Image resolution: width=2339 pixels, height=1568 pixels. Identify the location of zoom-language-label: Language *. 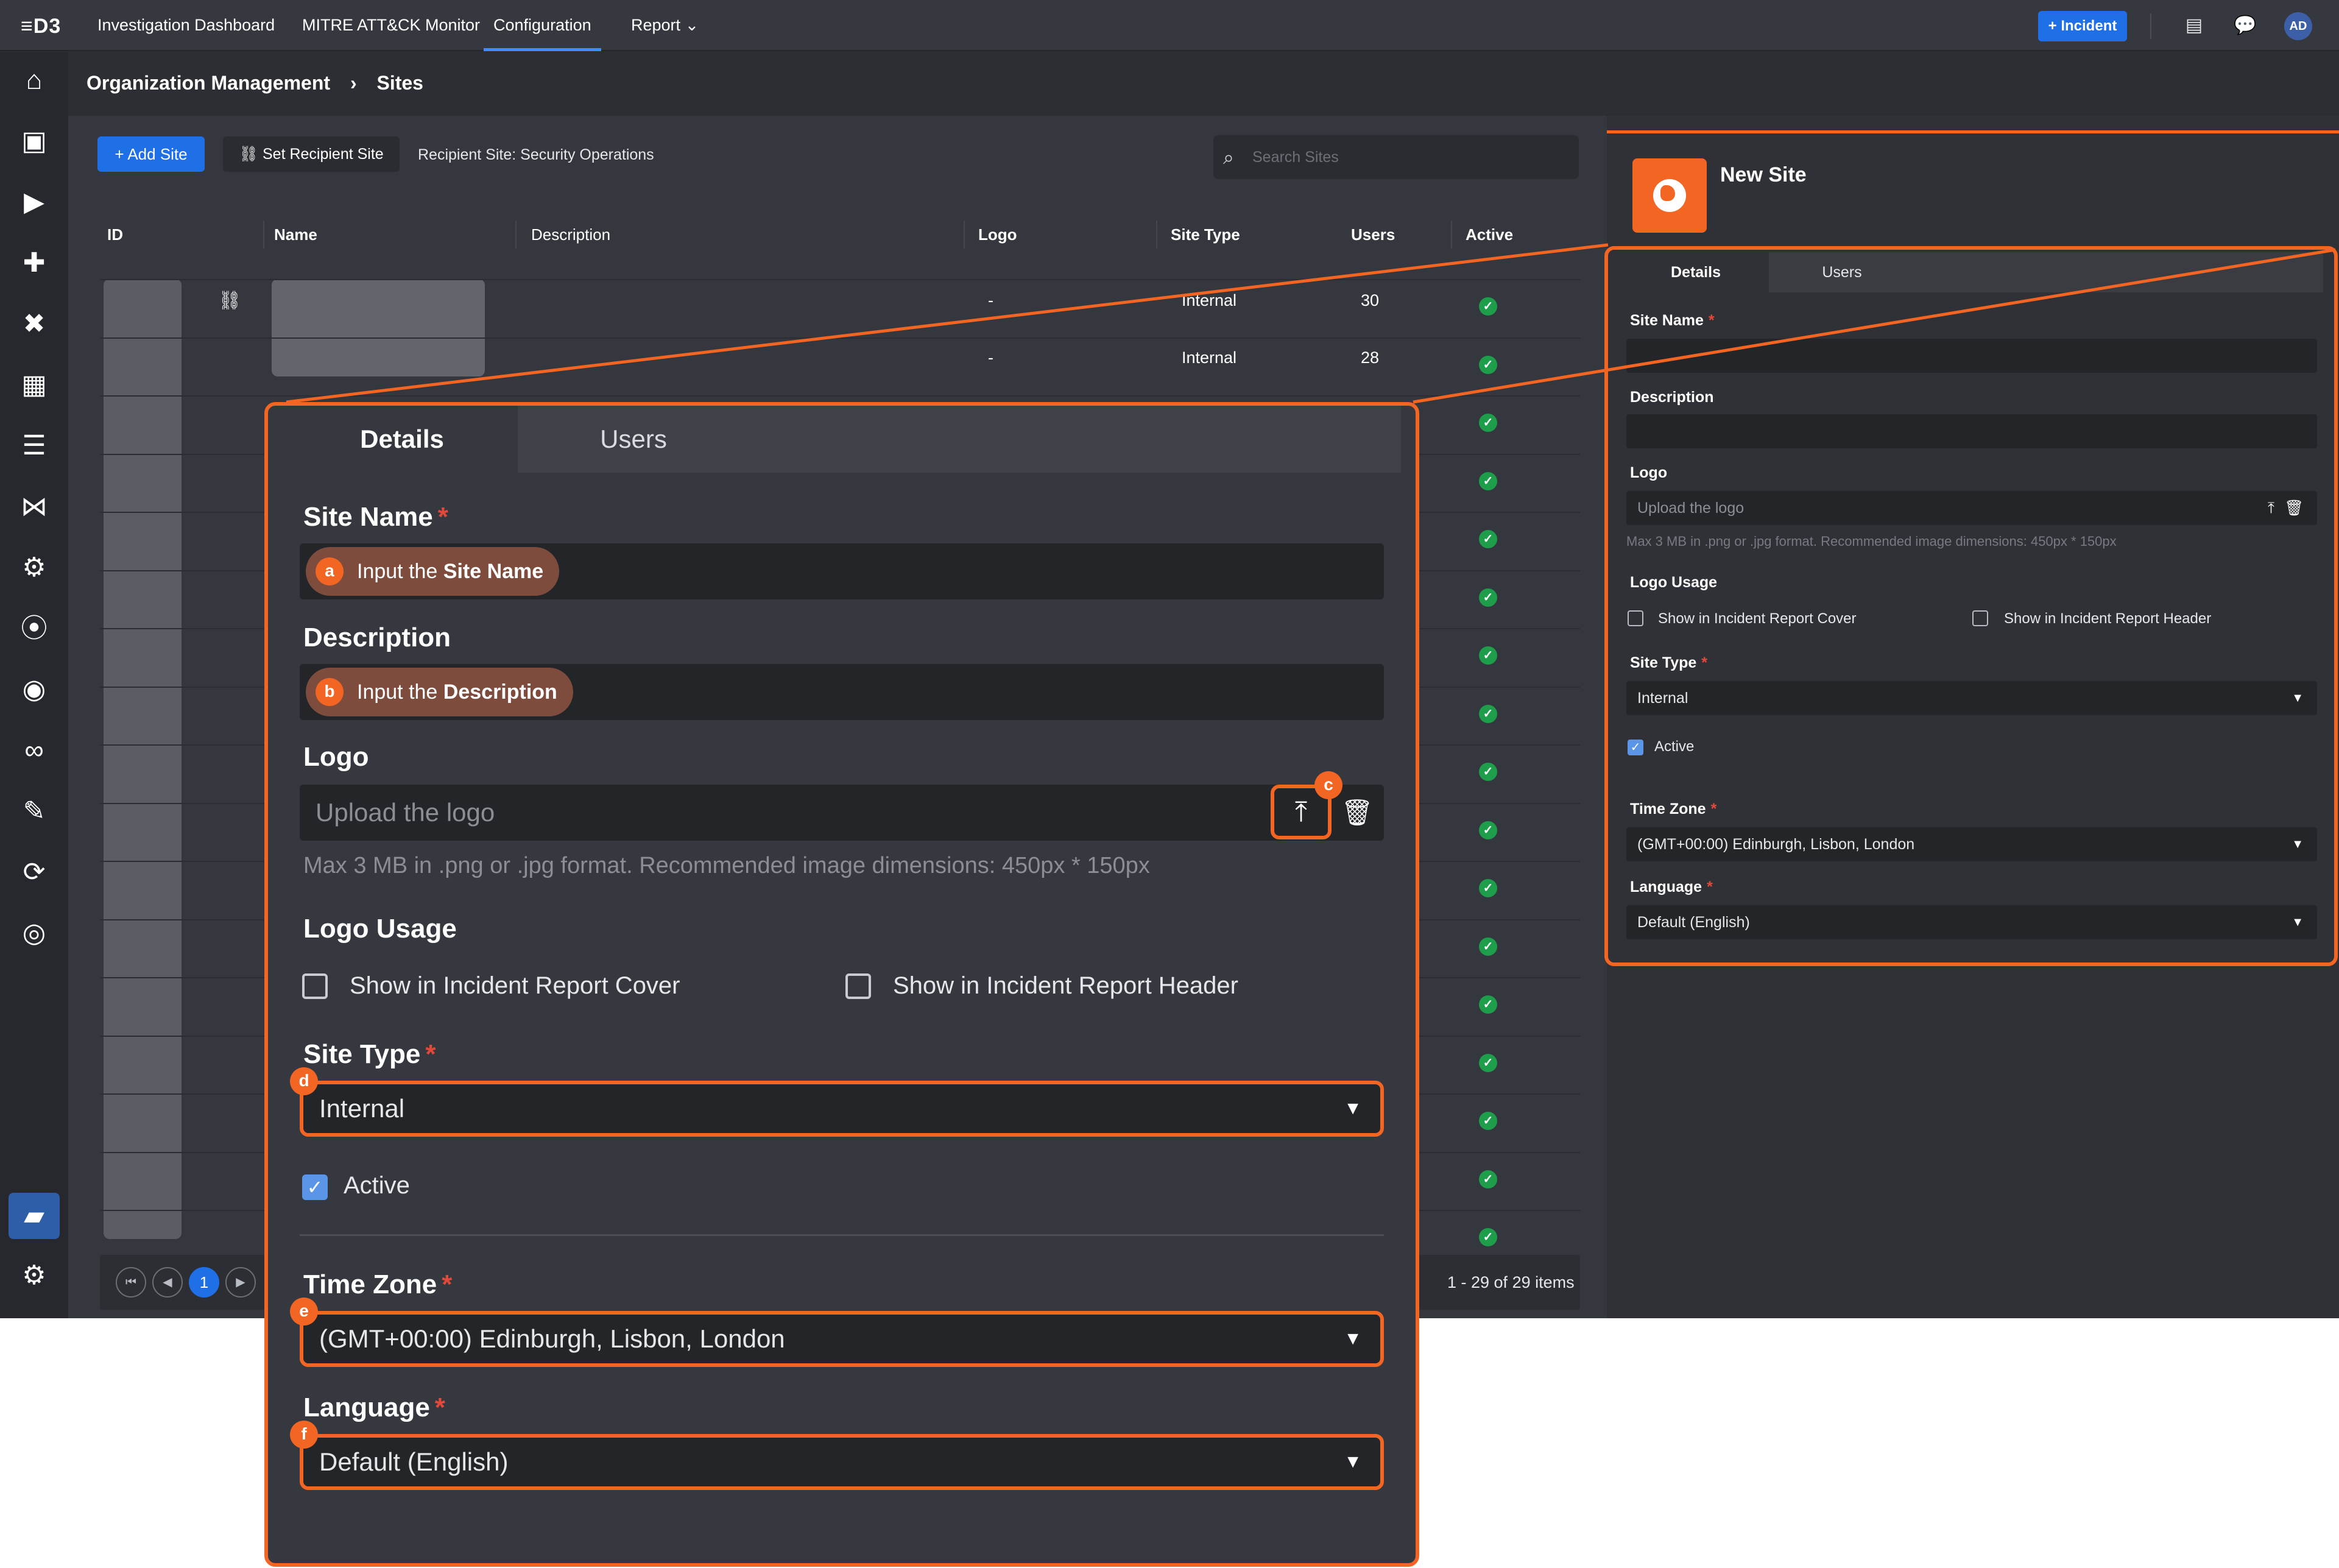
(374, 1407).